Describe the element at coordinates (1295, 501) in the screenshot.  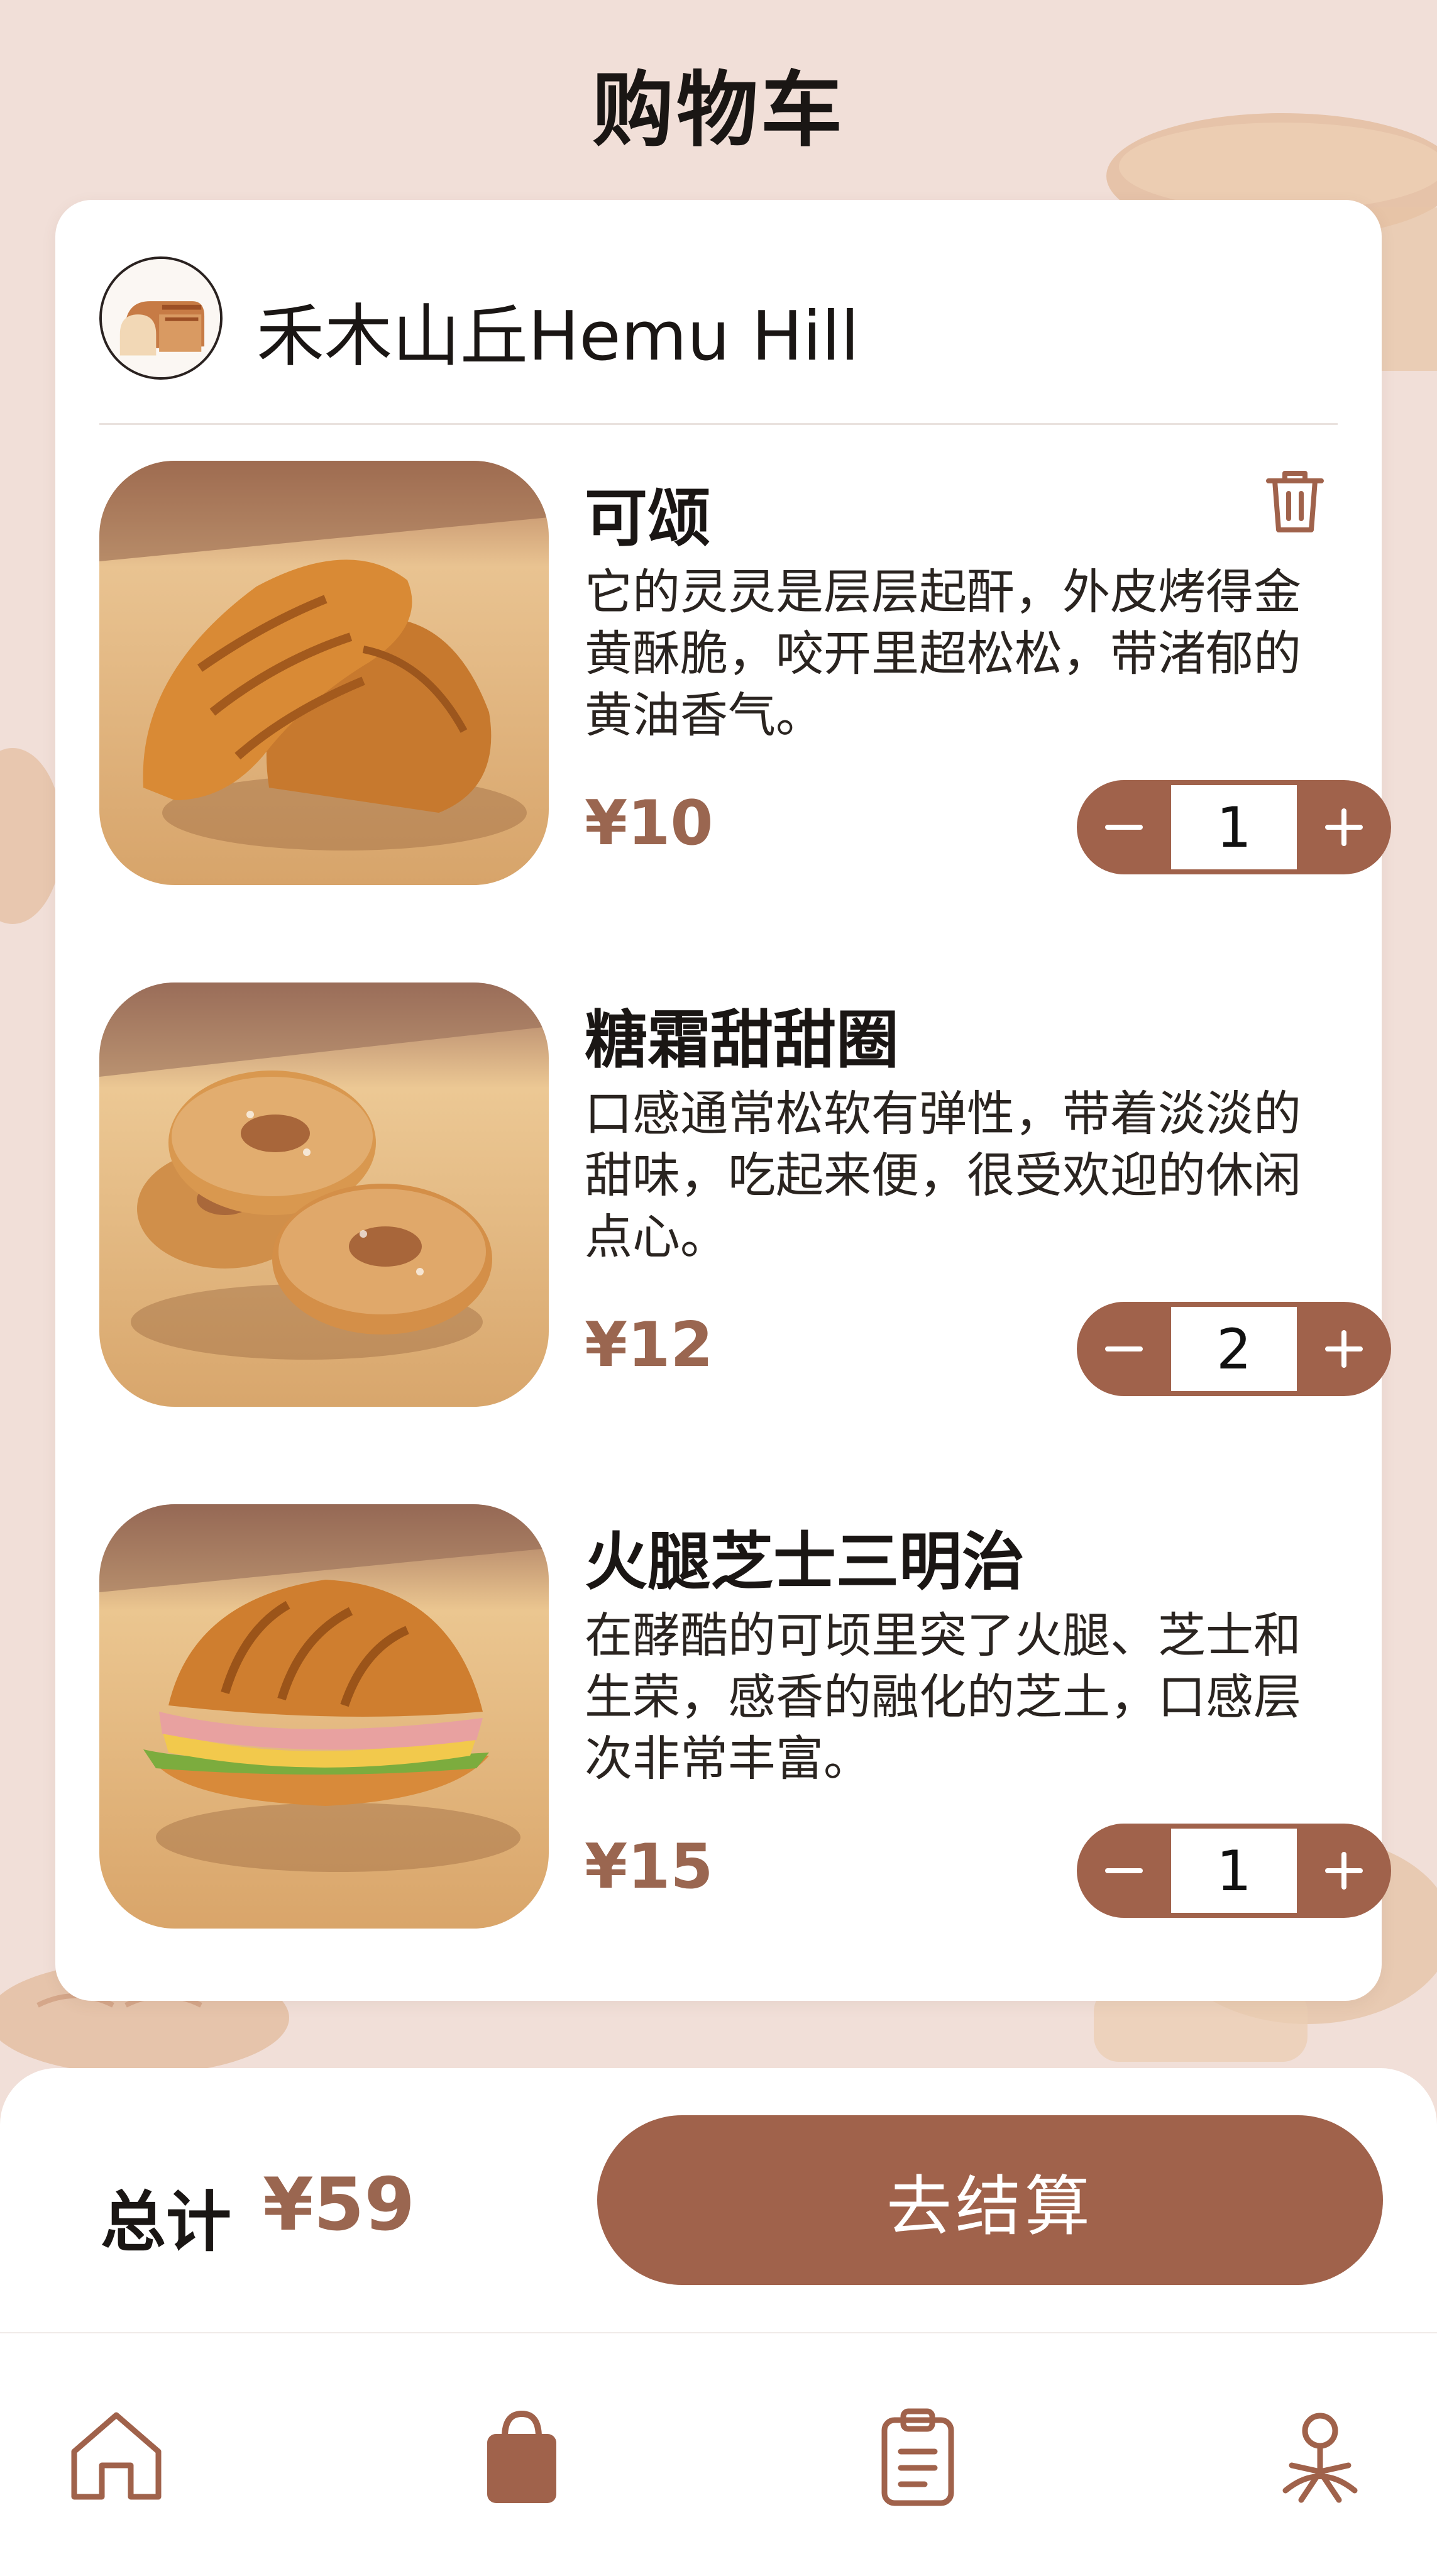
I see `trash-icon` at that location.